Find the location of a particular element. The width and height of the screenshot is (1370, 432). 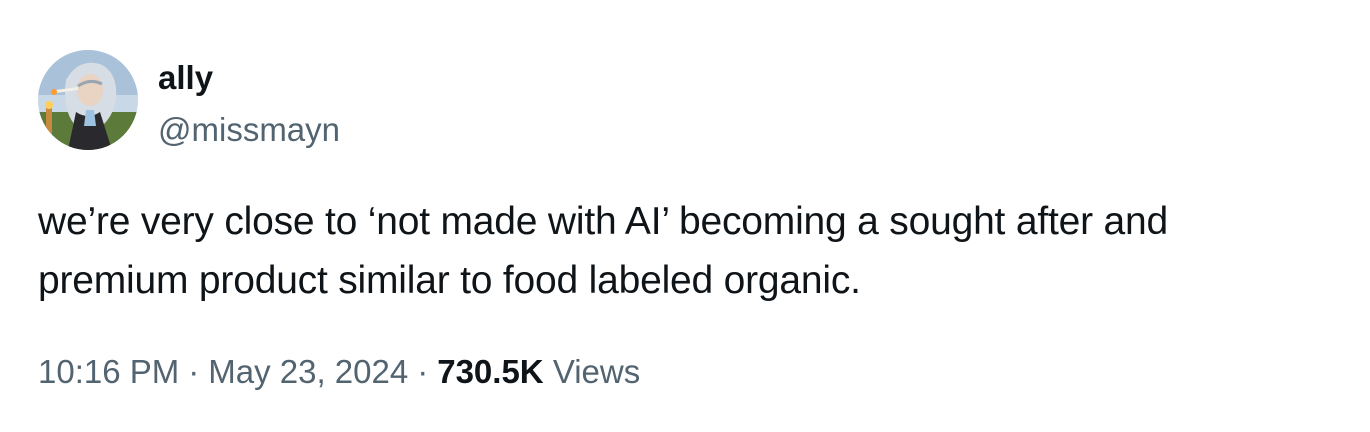

avatar is located at coordinates (88, 100).